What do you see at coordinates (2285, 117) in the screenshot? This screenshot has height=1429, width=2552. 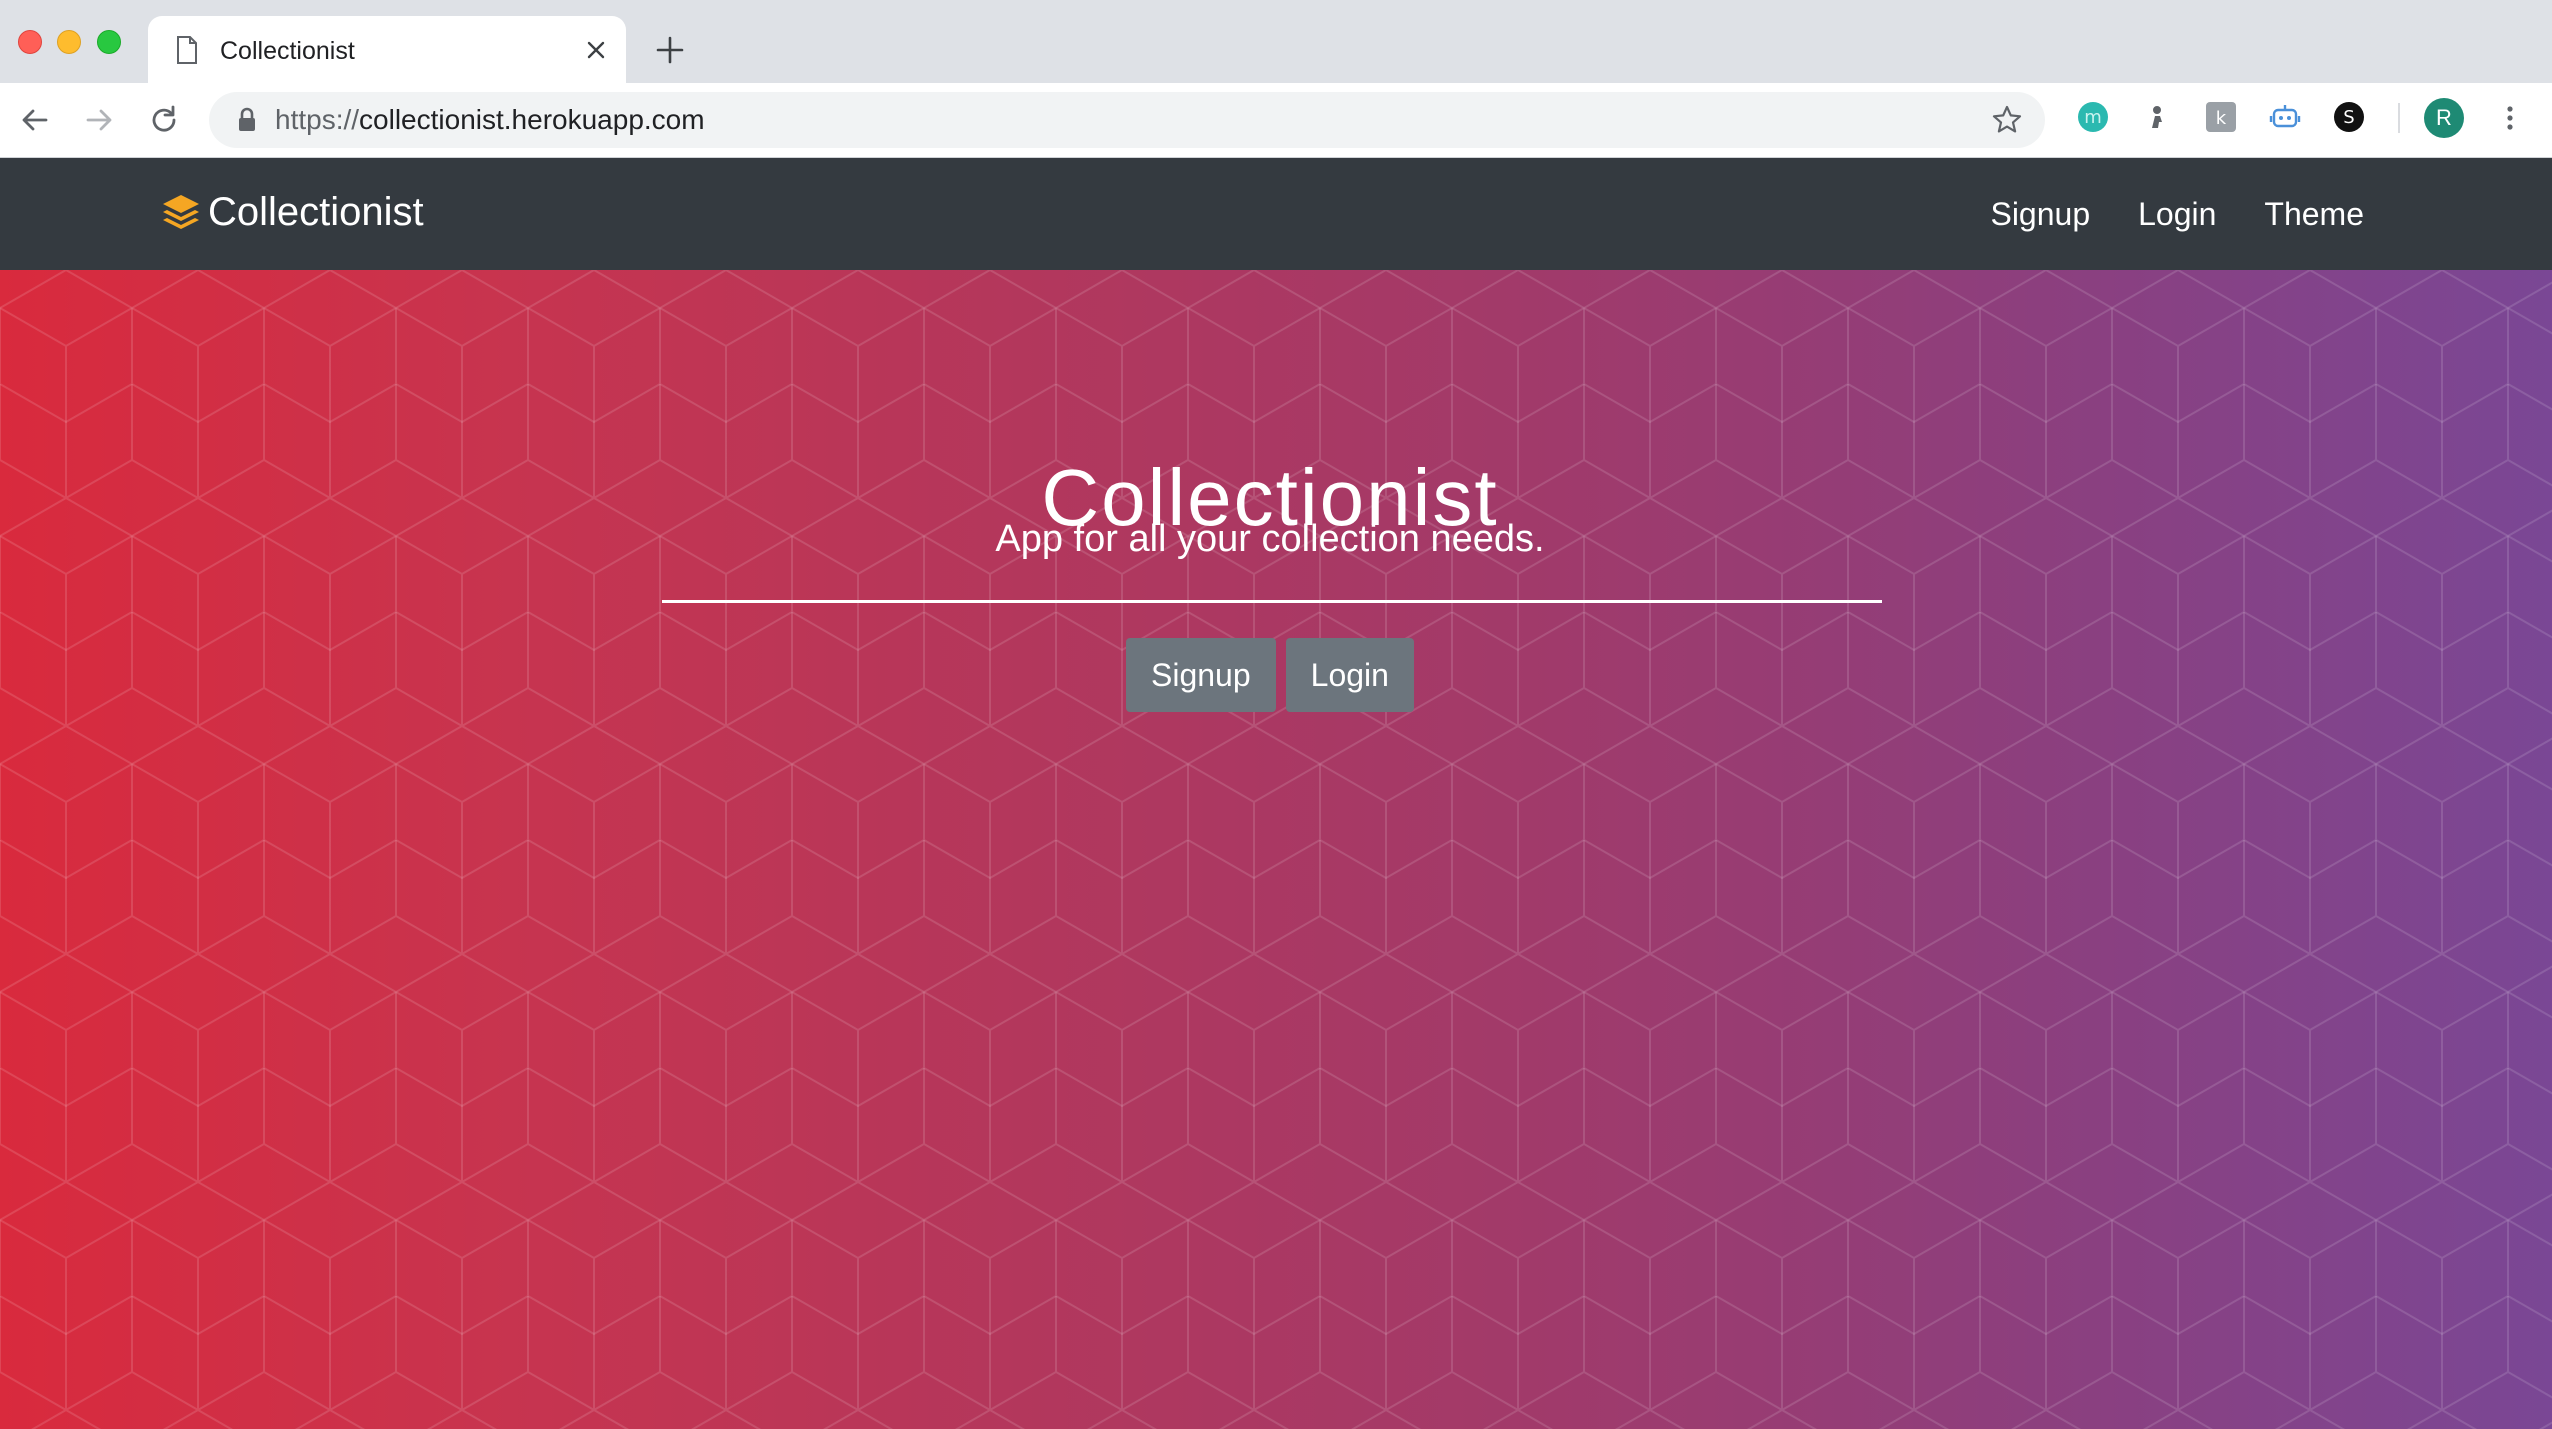 I see `robot-extension-icon` at bounding box center [2285, 117].